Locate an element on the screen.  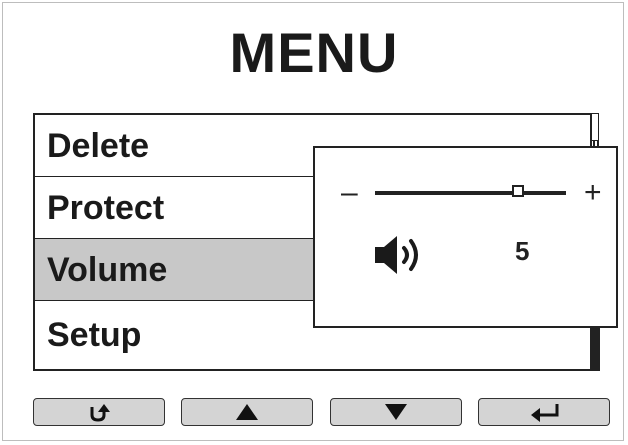
menu-item-label: Volume is located at coordinates (107, 270).